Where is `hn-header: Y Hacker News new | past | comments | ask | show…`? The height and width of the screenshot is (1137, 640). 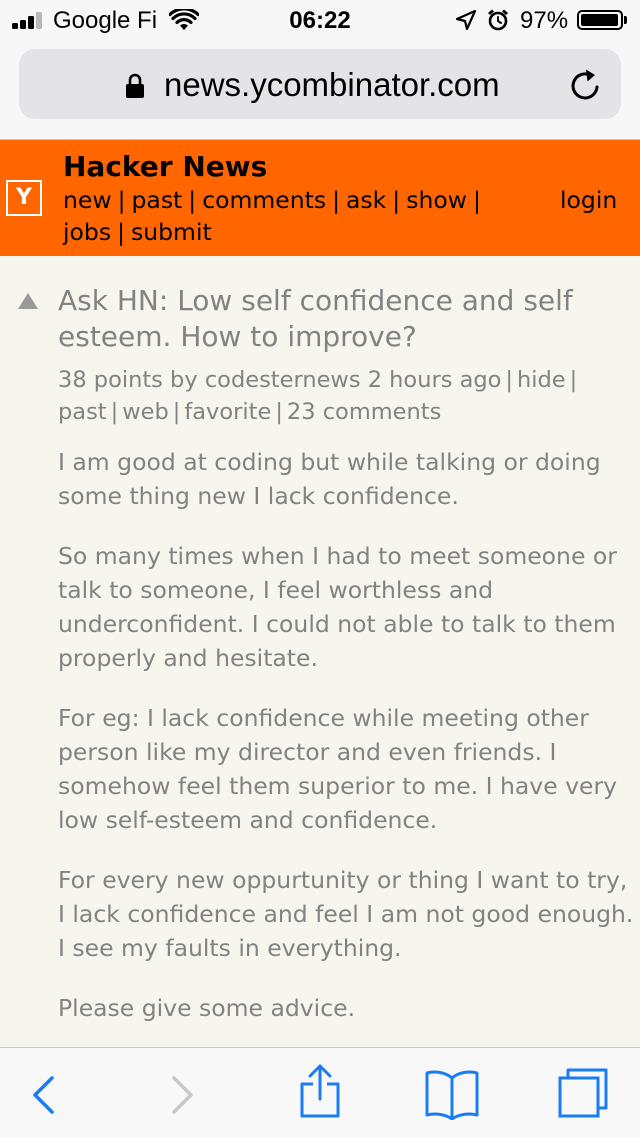 hn-header: Y Hacker News new | past | comments | ask | show… is located at coordinates (320, 198).